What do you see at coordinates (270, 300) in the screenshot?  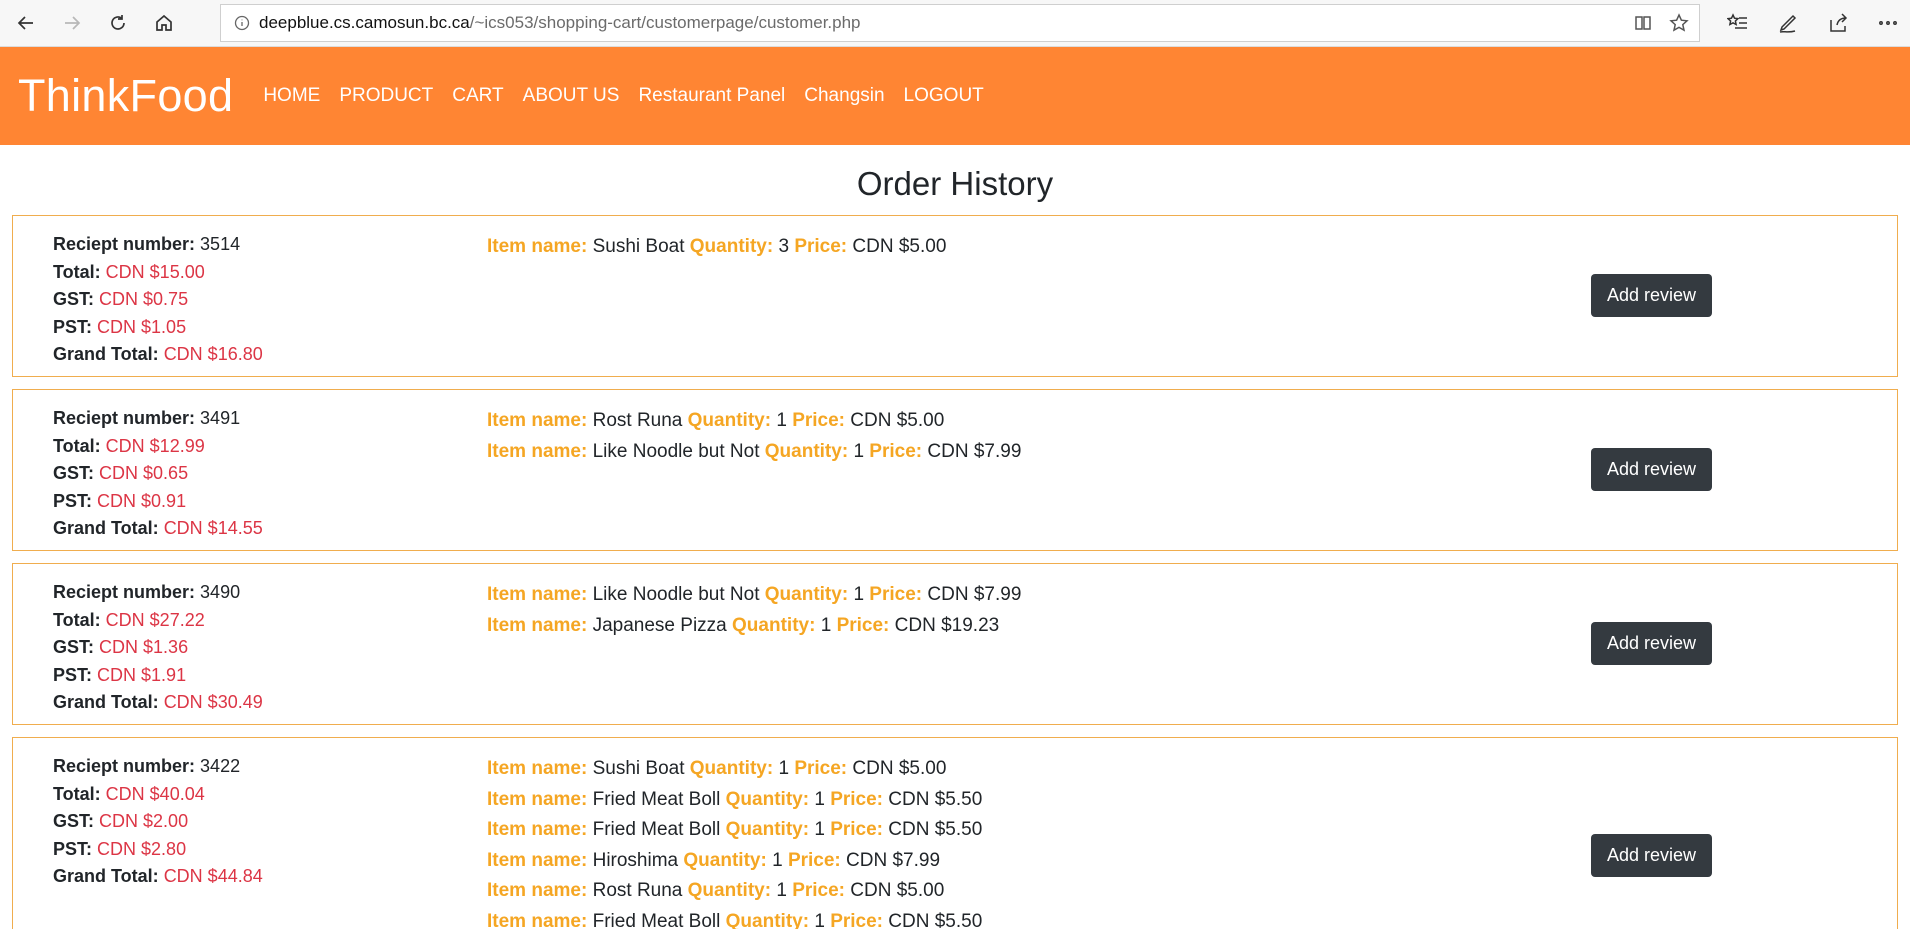 I see `order-gst-row: GST: CDN $0.75` at bounding box center [270, 300].